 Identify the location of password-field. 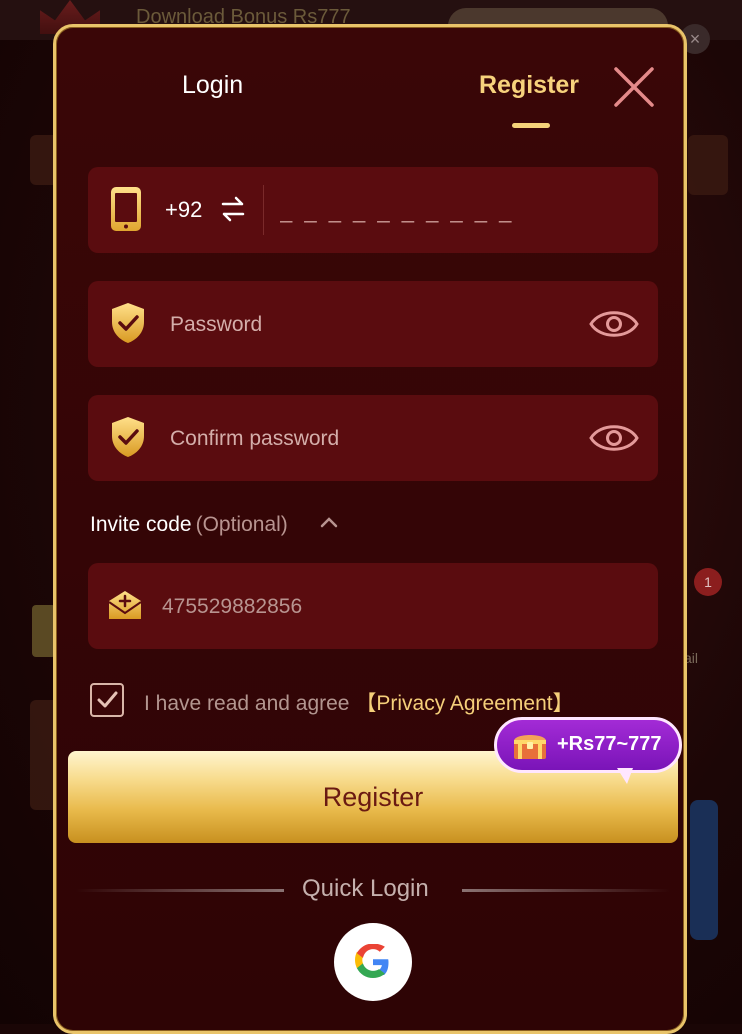
(373, 324).